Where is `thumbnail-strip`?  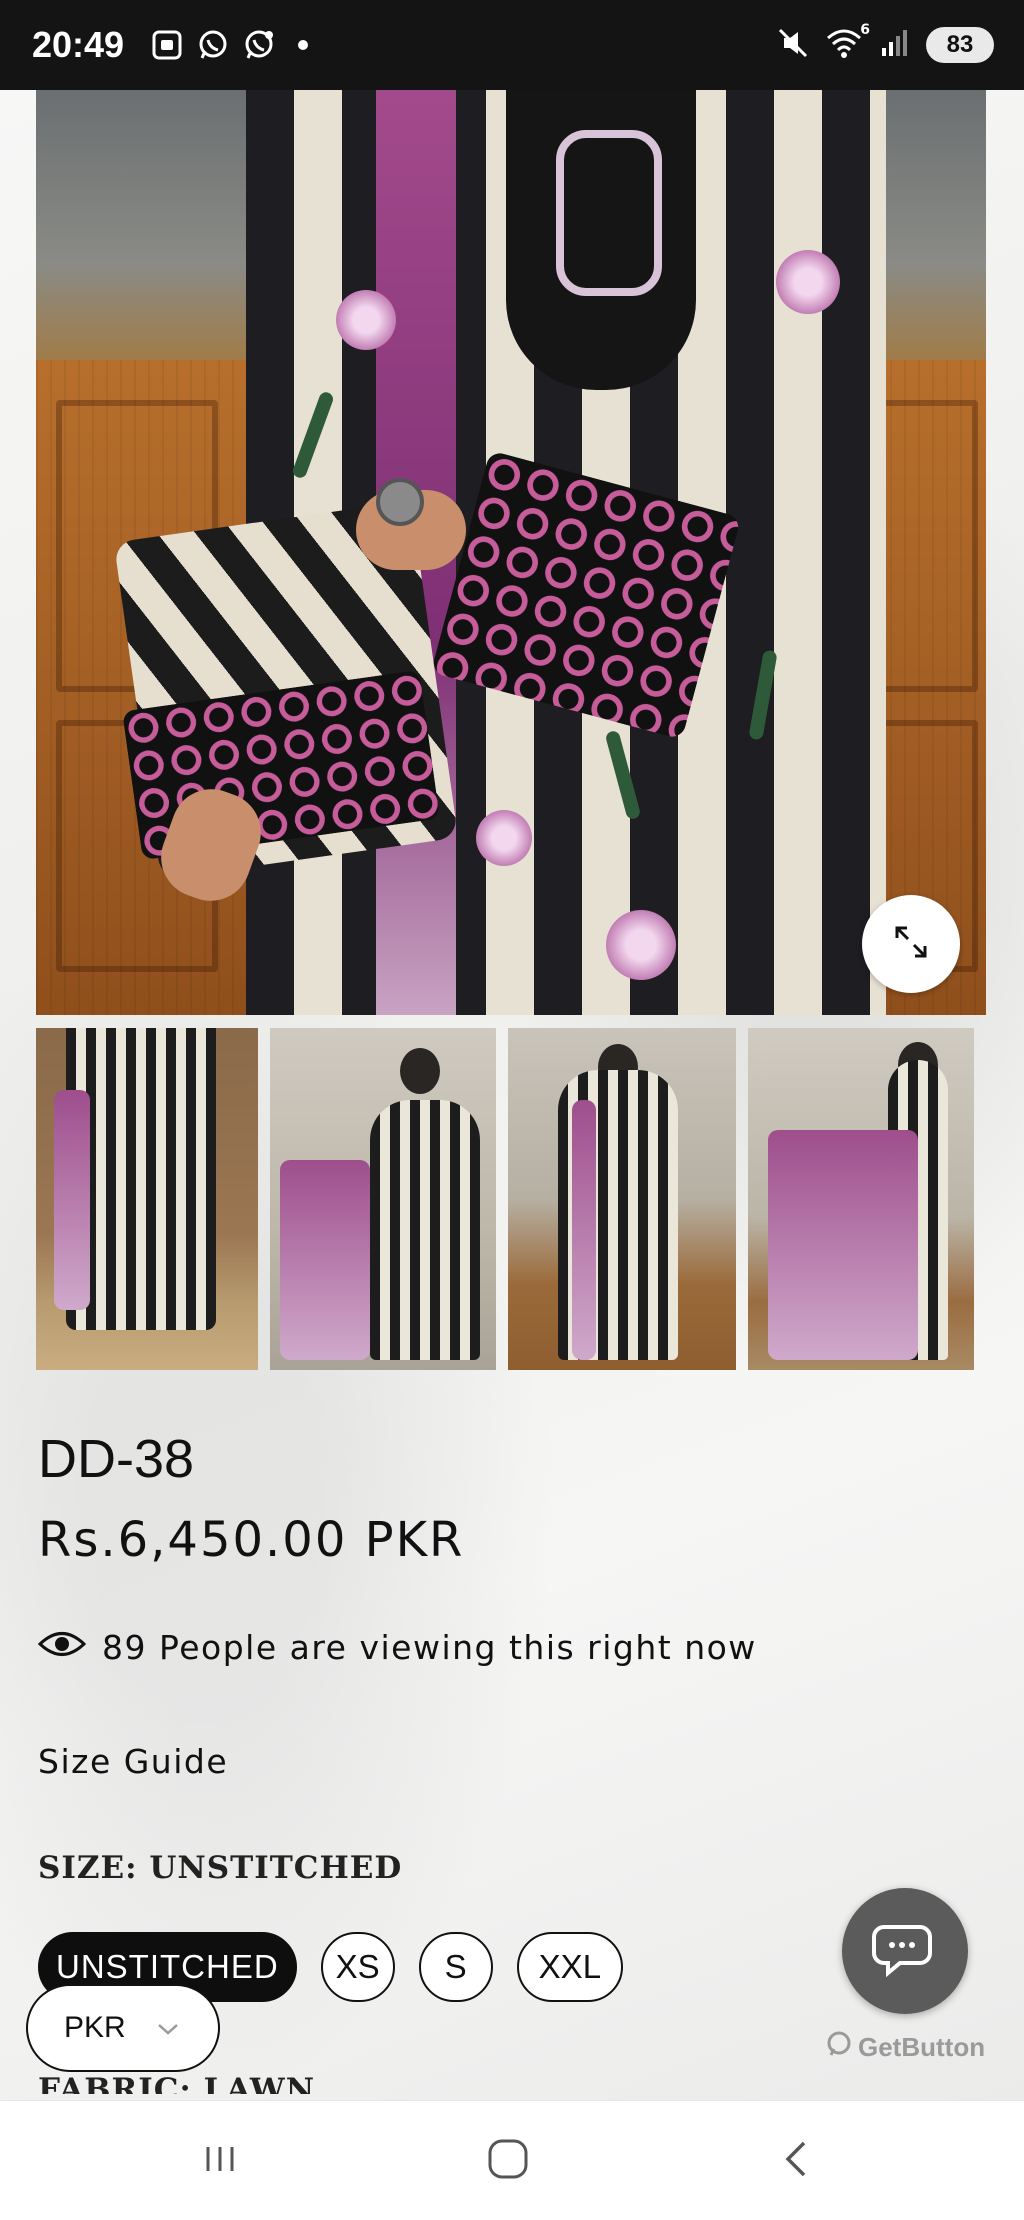 thumbnail-strip is located at coordinates (511, 1199).